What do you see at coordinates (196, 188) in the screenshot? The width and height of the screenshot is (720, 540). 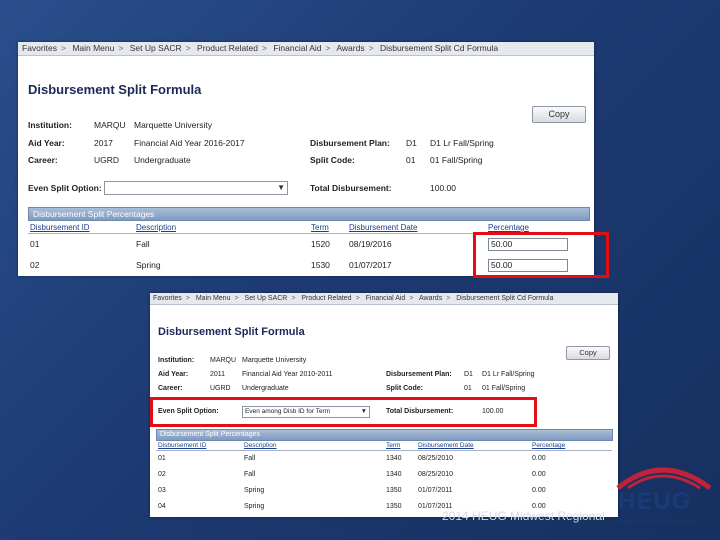 I see `even-split-option-select: ▼` at bounding box center [196, 188].